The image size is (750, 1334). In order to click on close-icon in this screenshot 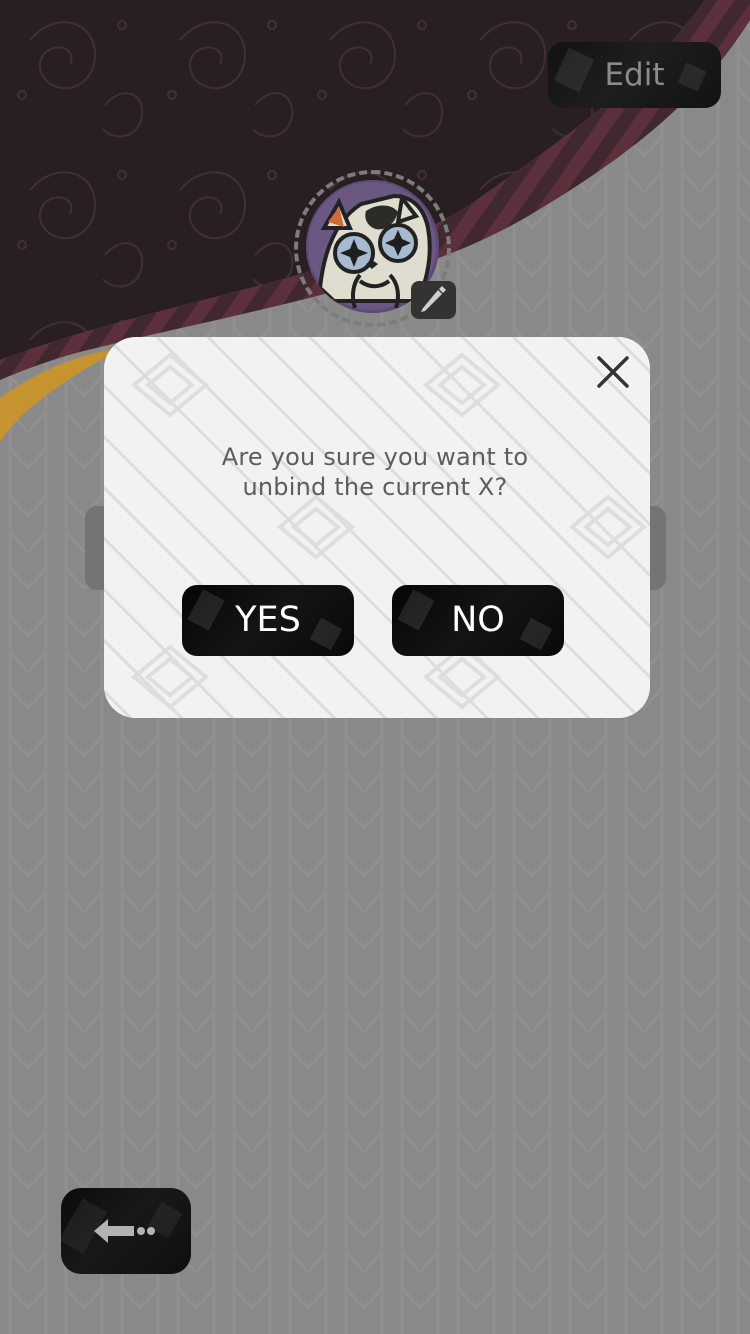, I will do `click(613, 372)`.